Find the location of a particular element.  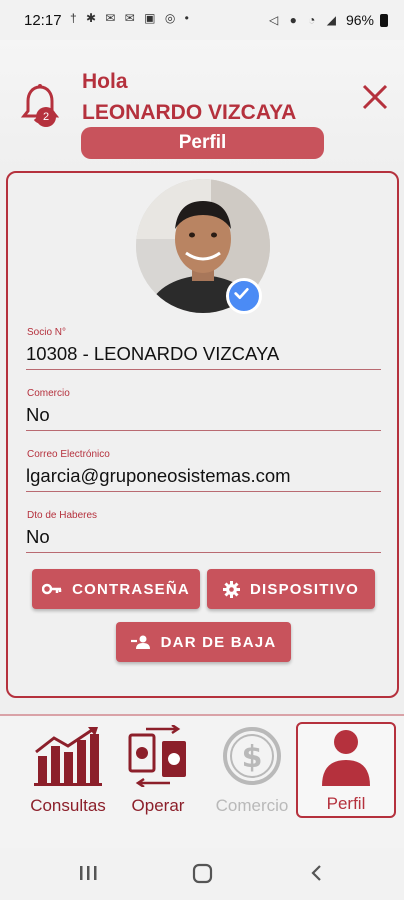

change-password-label: CONTRASEÑA is located at coordinates (131, 589).